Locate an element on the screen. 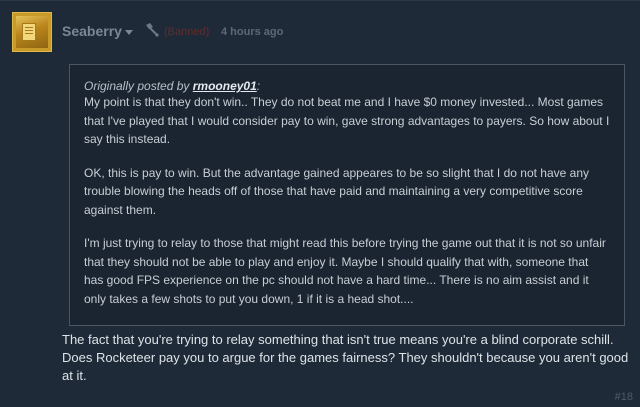  quote-author-link: rmooney01 is located at coordinates (225, 86).